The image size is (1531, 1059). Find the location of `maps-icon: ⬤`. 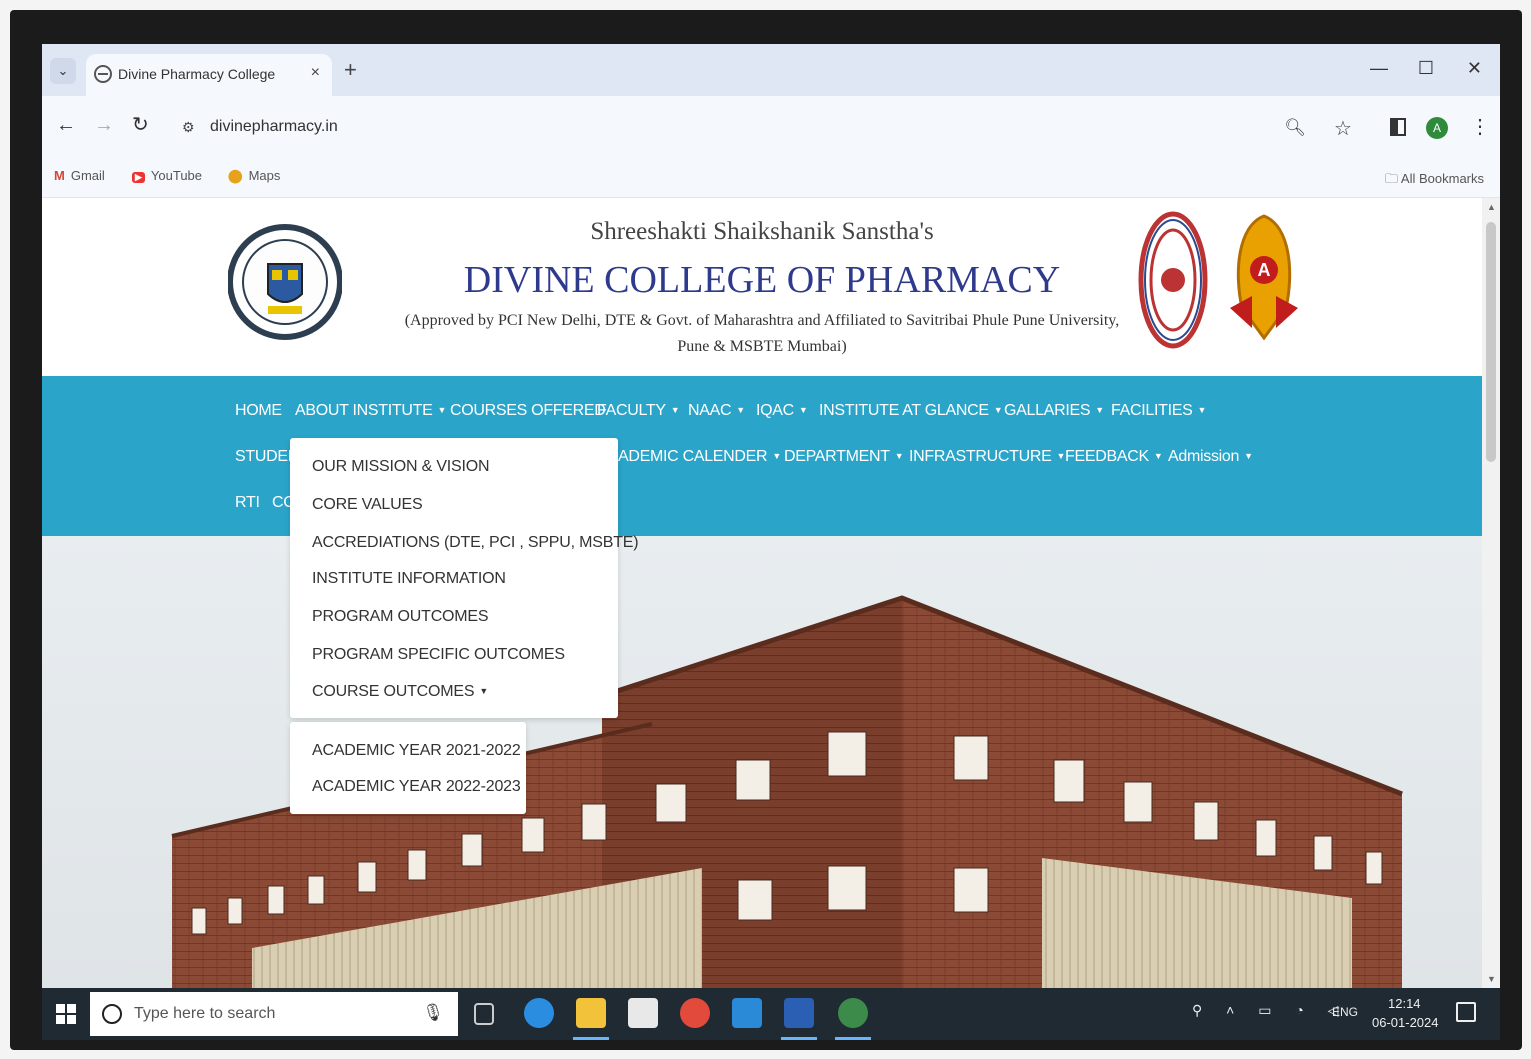

maps-icon: ⬤ is located at coordinates (235, 175).